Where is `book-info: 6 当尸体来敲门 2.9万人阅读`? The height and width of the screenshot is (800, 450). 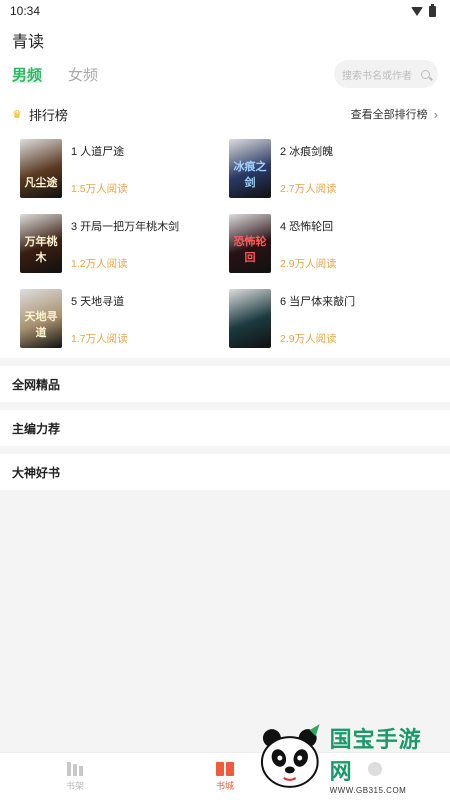
book-info: 6 当尸体来敲门 2.9万人阅读 is located at coordinates (317, 318).